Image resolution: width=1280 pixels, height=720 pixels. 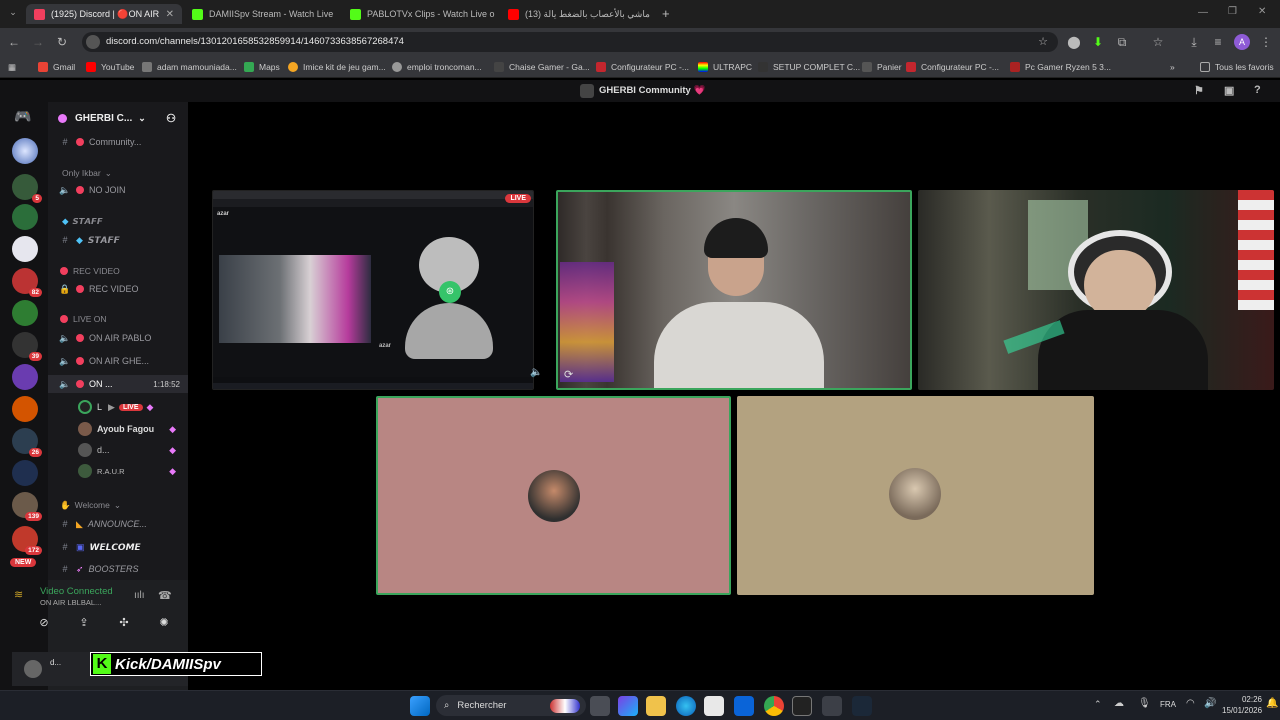 What do you see at coordinates (27, 540) in the screenshot?
I see `server-icon: 172` at bounding box center [27, 540].